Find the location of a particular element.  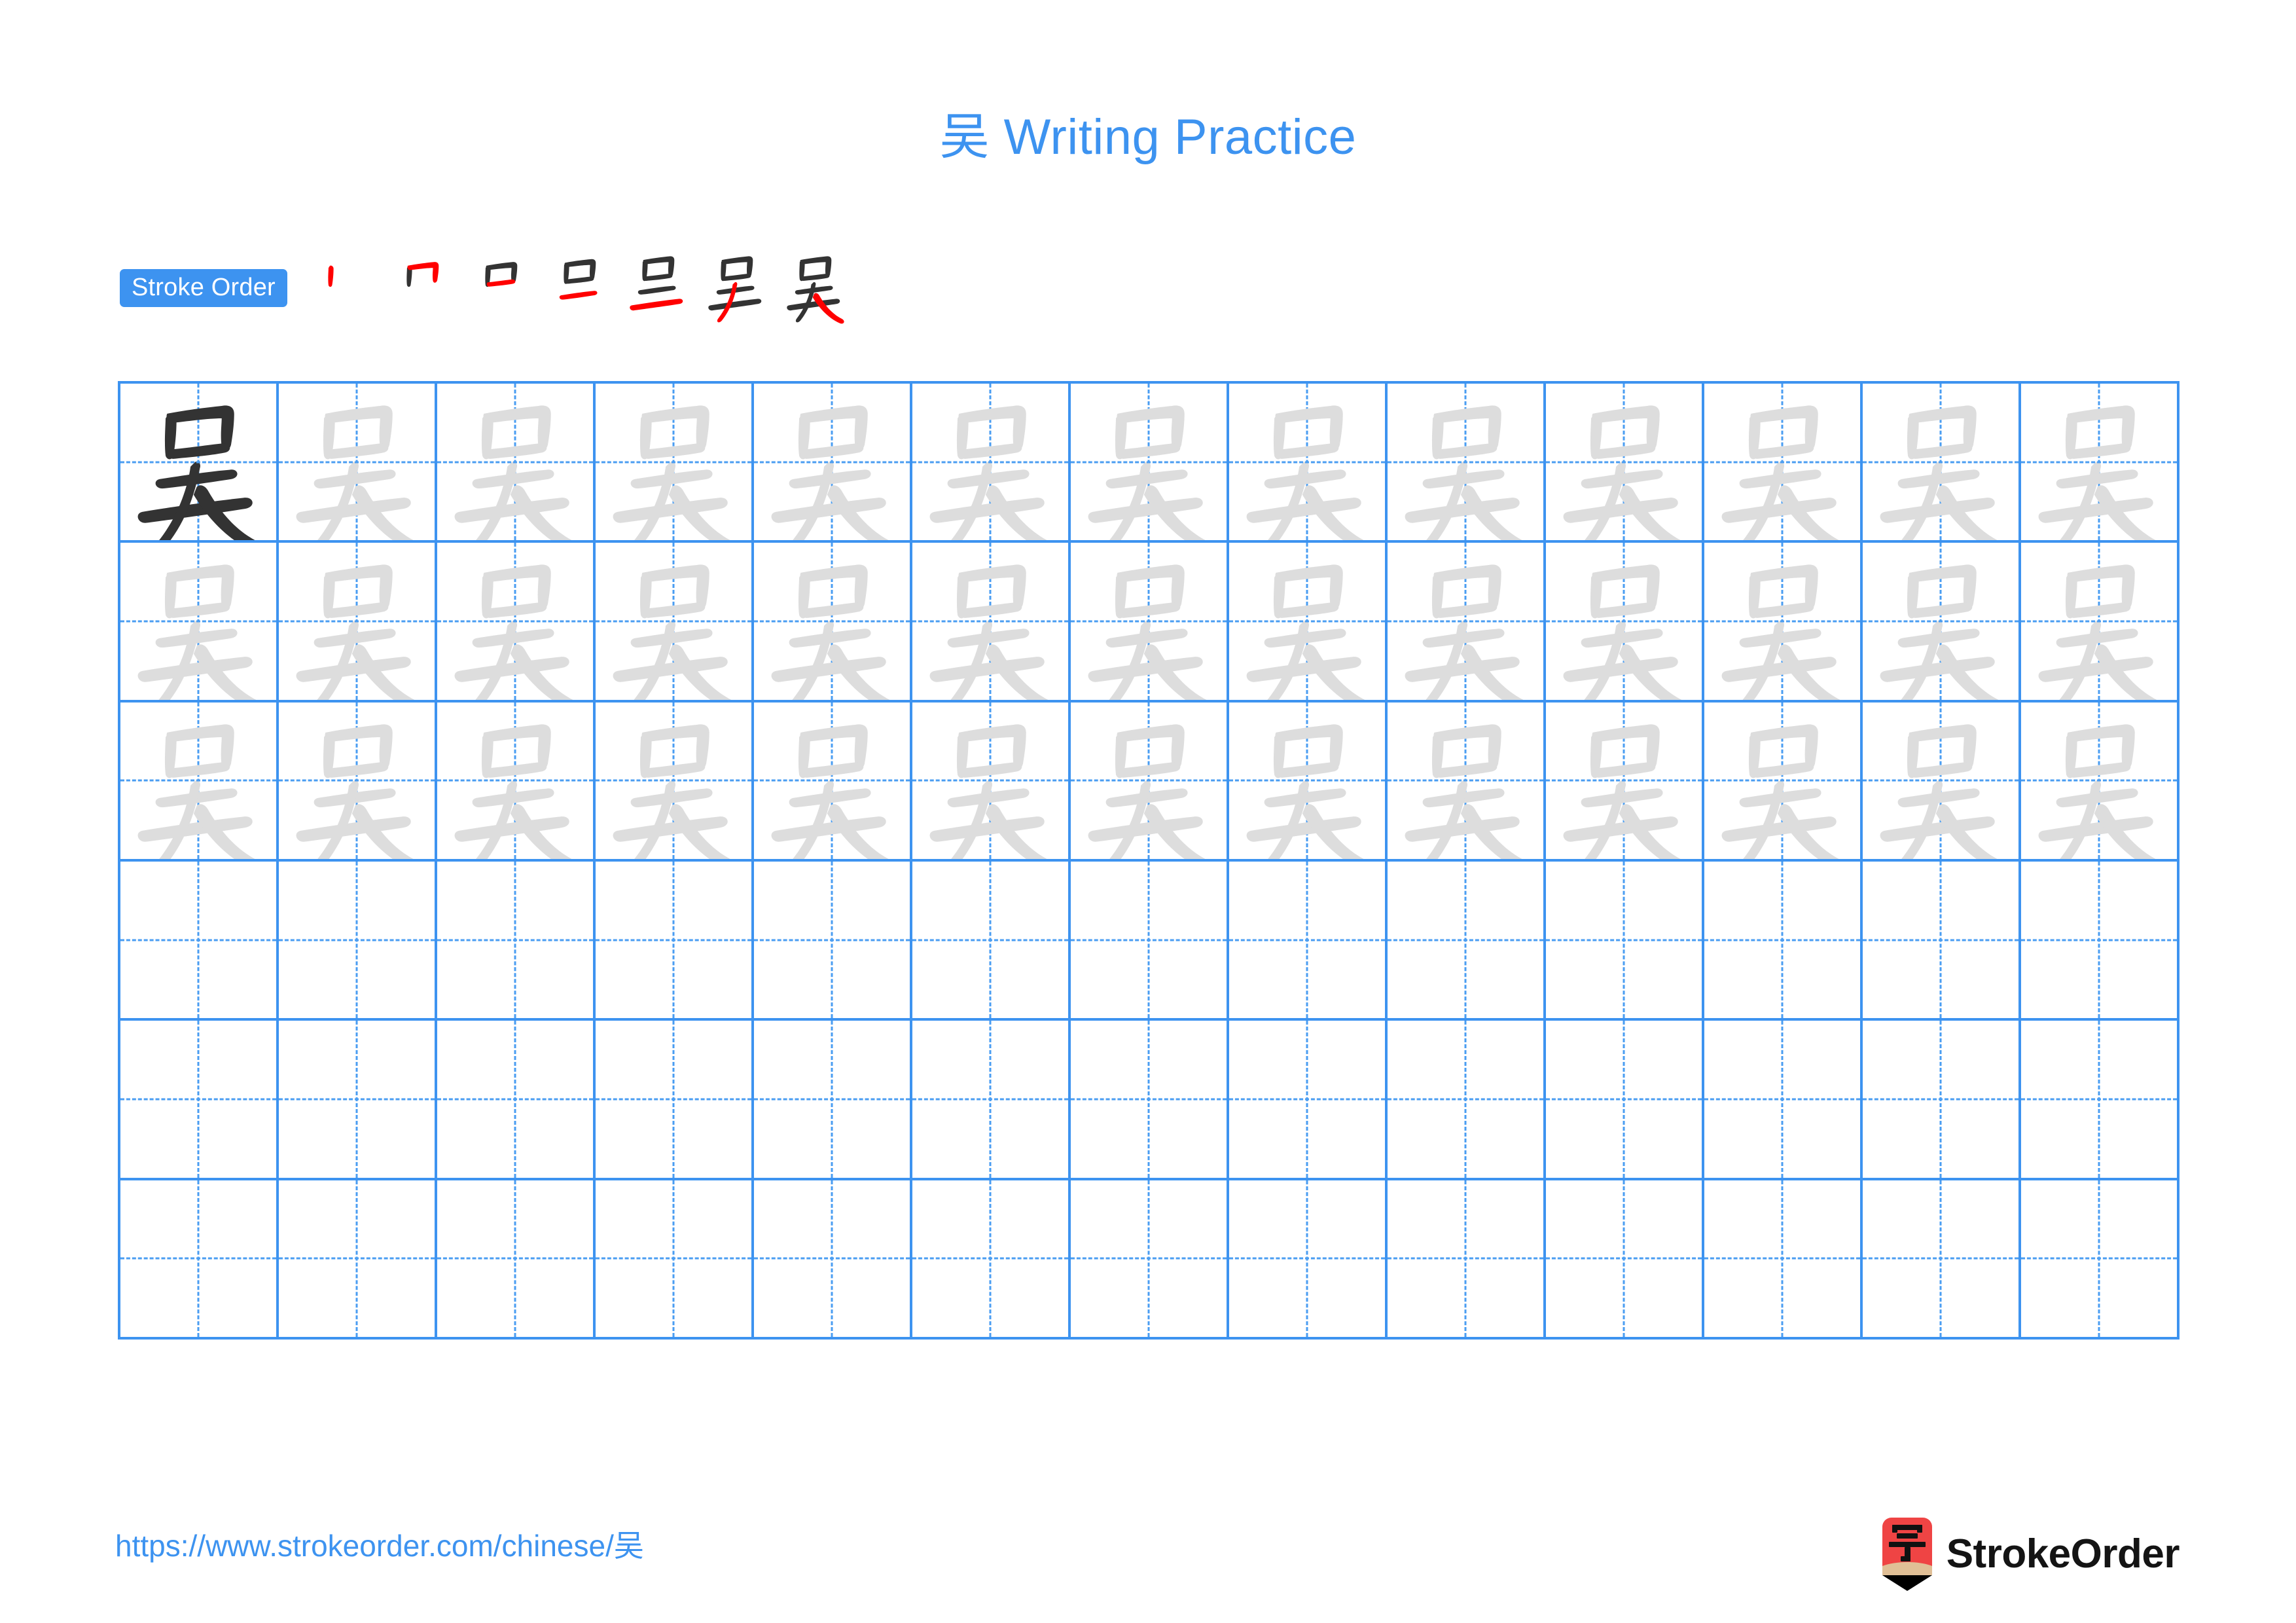

brand-logo: StrokeOrder is located at coordinates (2031, 1554).